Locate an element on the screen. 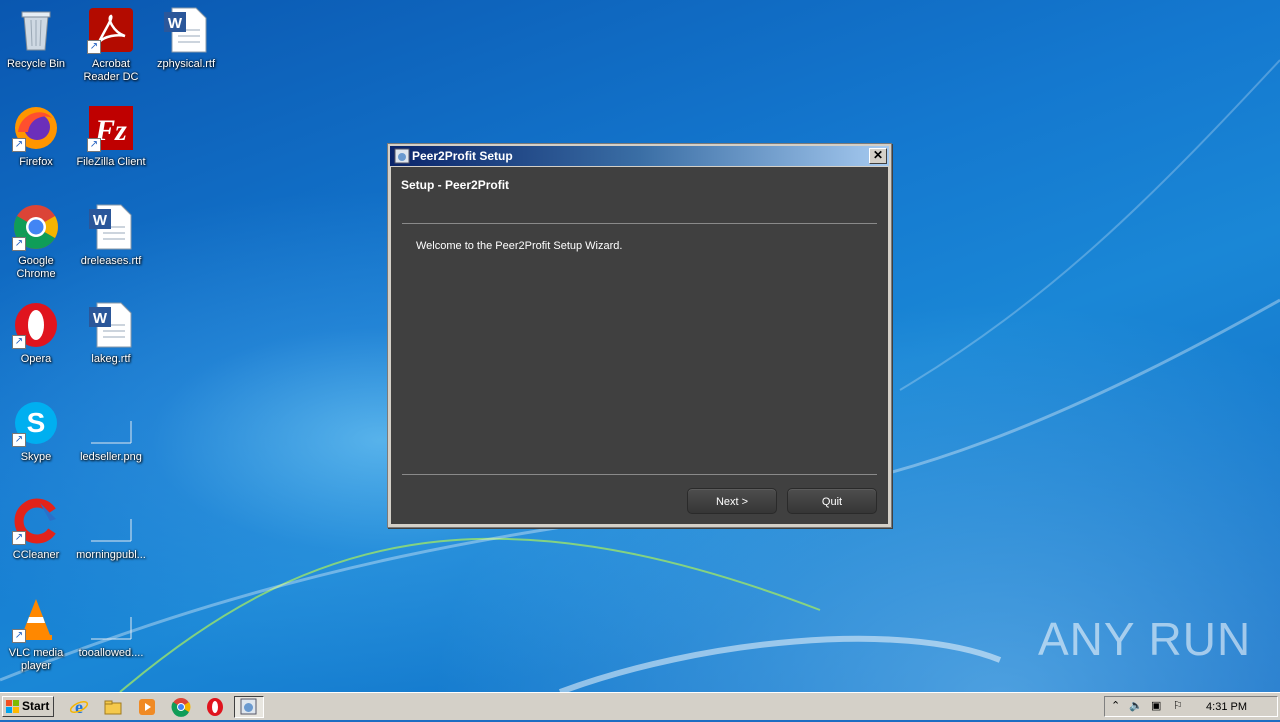 This screenshot has height=722, width=1280. system-tray: ⌃ 🔈 ▣ ⚐ 4:31 PM is located at coordinates (1191, 706).